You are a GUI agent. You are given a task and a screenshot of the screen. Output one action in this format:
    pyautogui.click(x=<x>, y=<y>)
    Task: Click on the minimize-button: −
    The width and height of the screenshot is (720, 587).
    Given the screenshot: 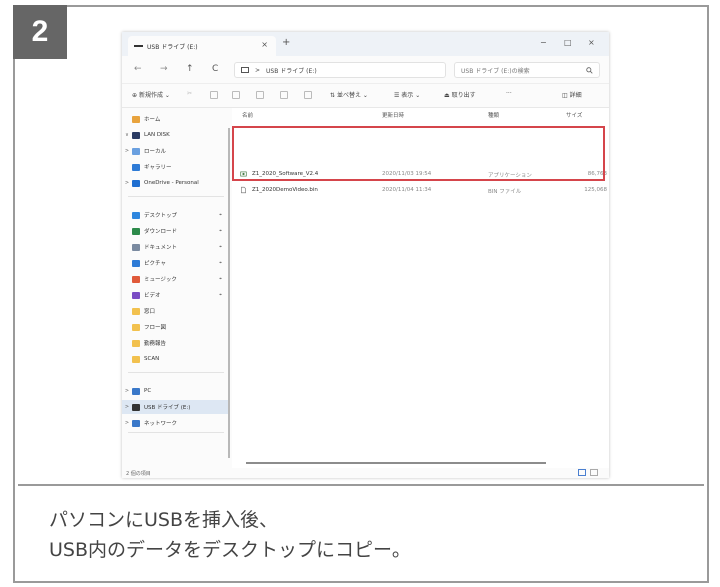 What is the action you would take?
    pyautogui.click(x=543, y=42)
    